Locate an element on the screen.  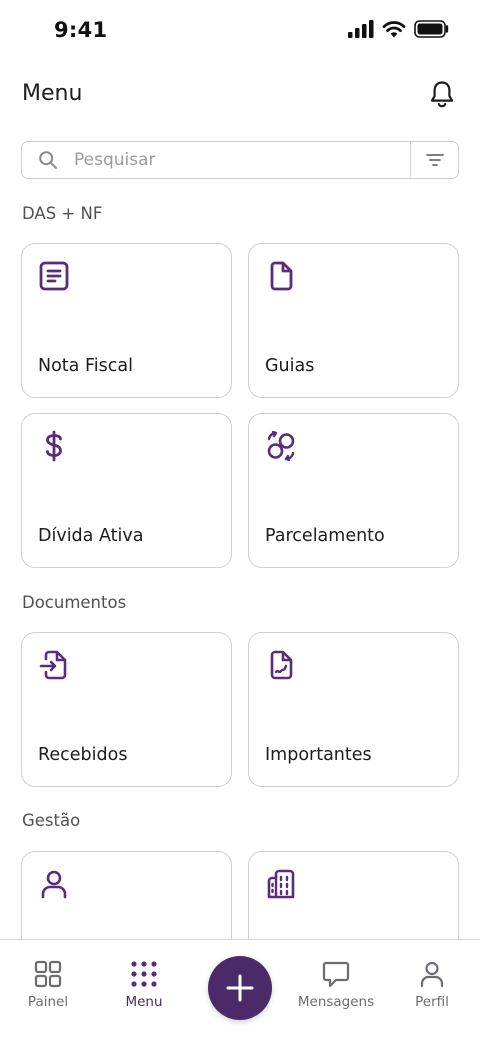
section-label-gestao: Gestão is located at coordinates (51, 820).